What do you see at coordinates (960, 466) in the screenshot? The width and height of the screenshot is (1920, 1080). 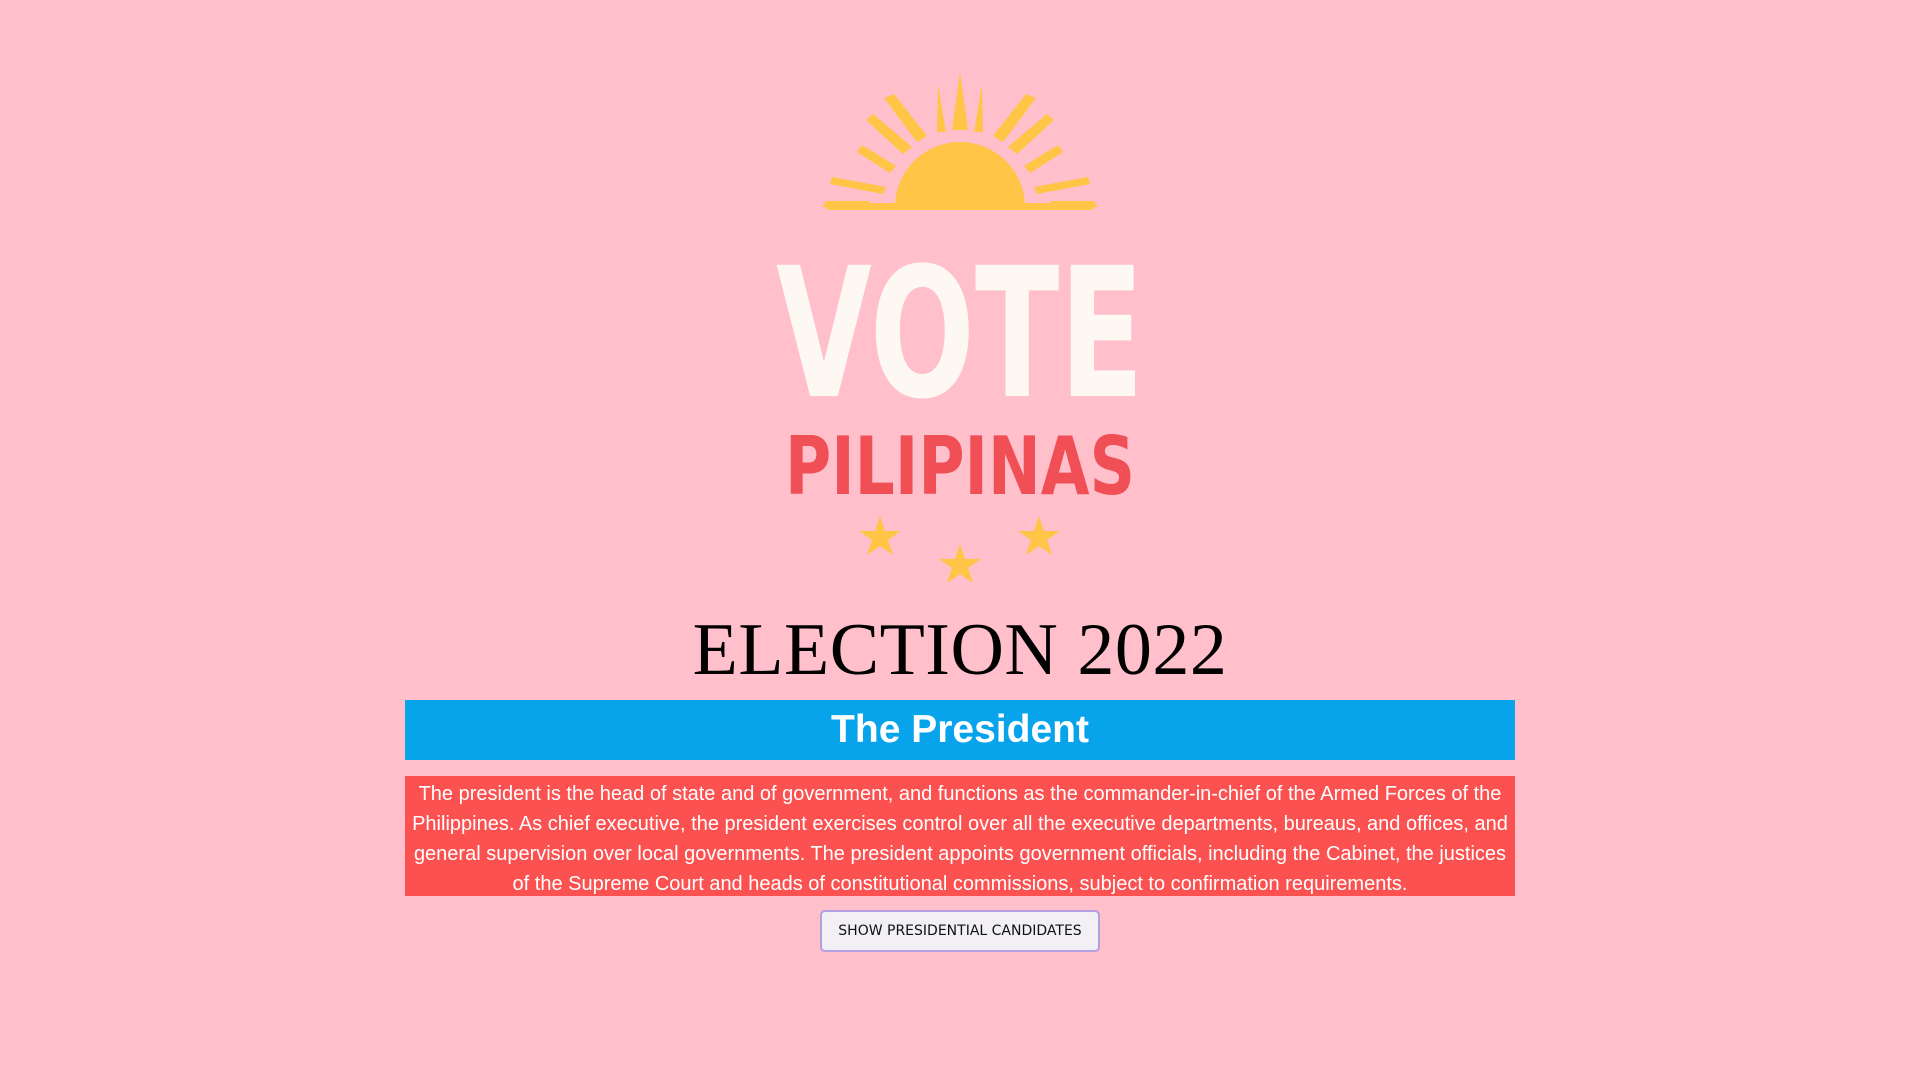 I see `logo-pilipinas-text: PILIPINAS` at bounding box center [960, 466].